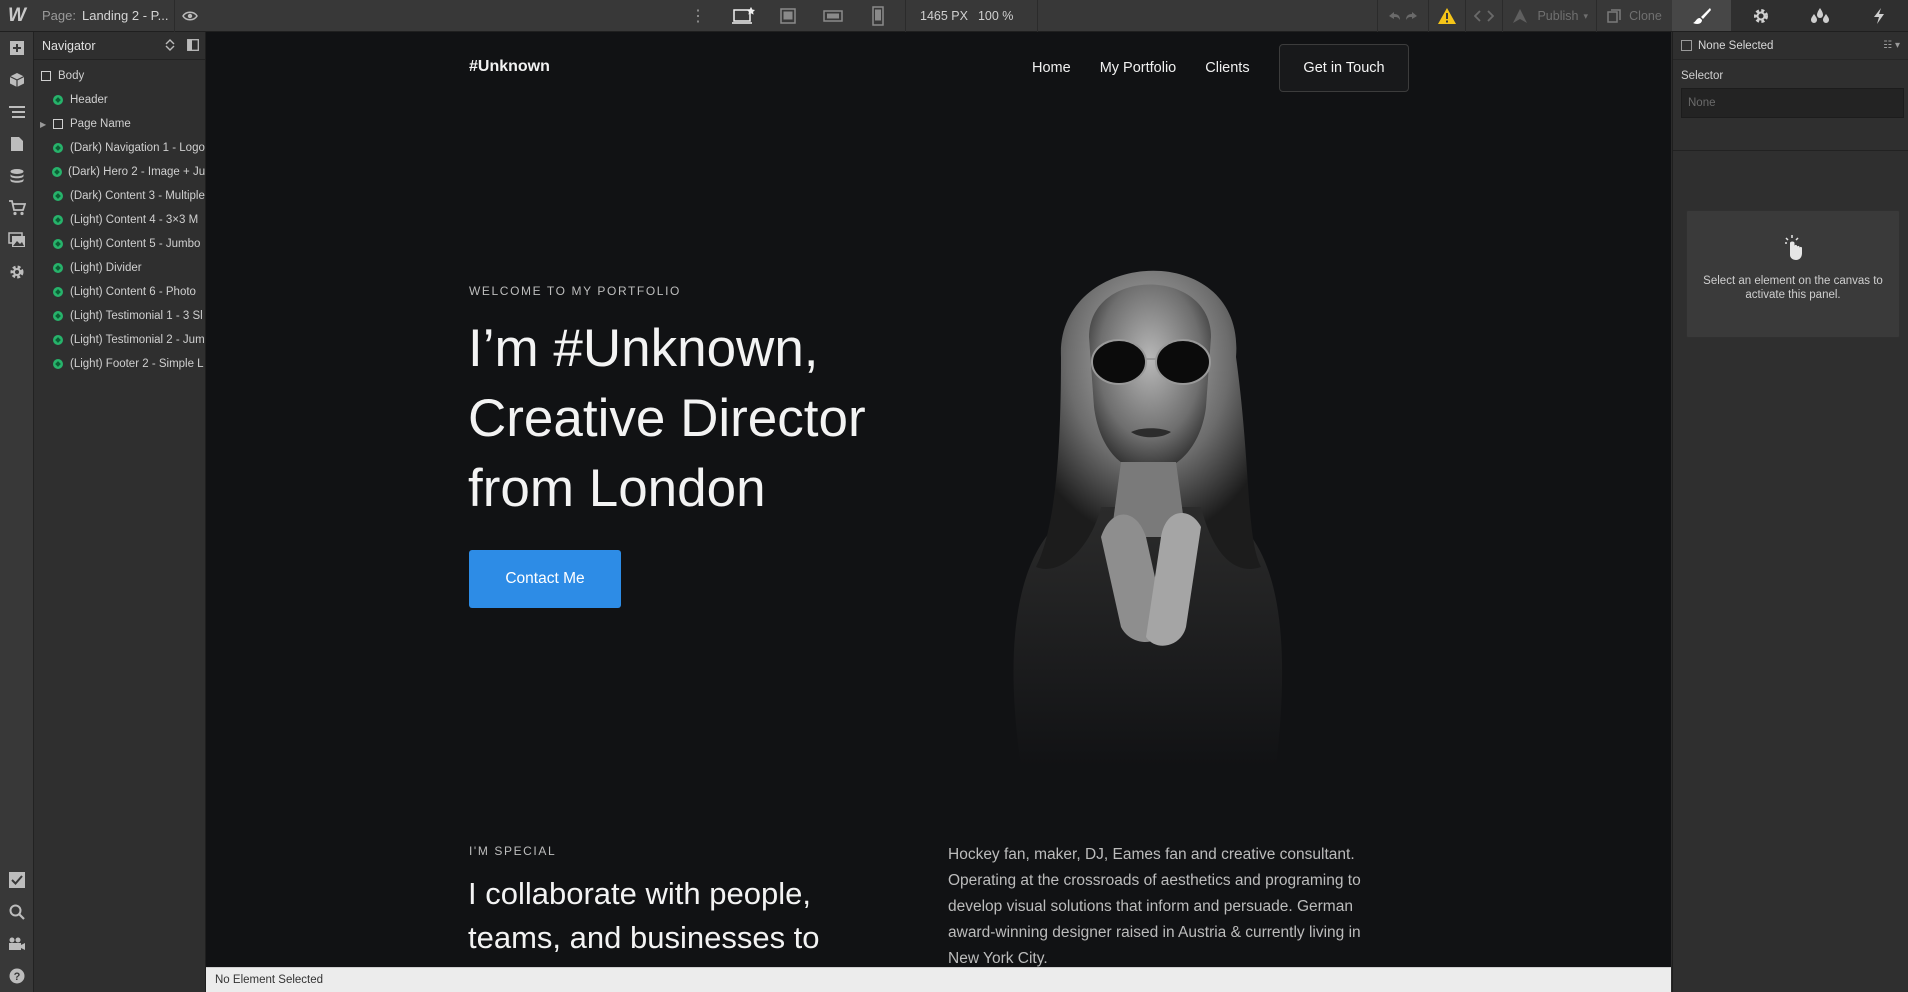 The width and height of the screenshot is (1908, 992). What do you see at coordinates (1891, 45) in the screenshot?
I see `selector-options-icon: ☷ ▾` at bounding box center [1891, 45].